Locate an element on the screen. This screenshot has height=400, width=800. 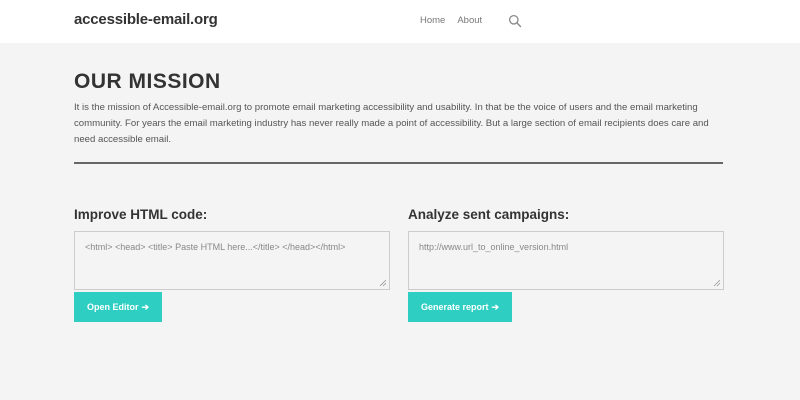
analyze-campaigns-title: Analyze sent campaigns: is located at coordinates (489, 214).